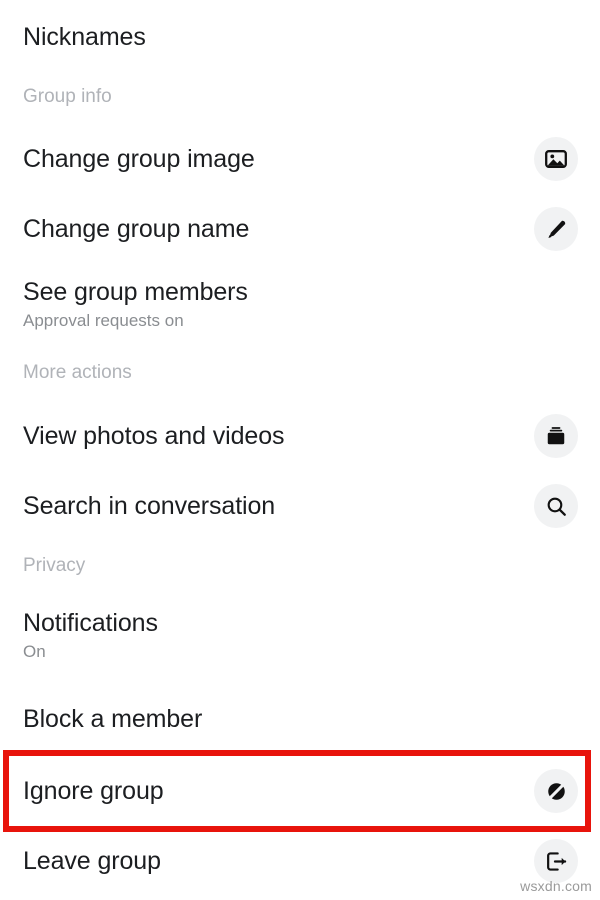 The image size is (600, 900). I want to click on menu-row-label: Notifications, so click(90, 622).